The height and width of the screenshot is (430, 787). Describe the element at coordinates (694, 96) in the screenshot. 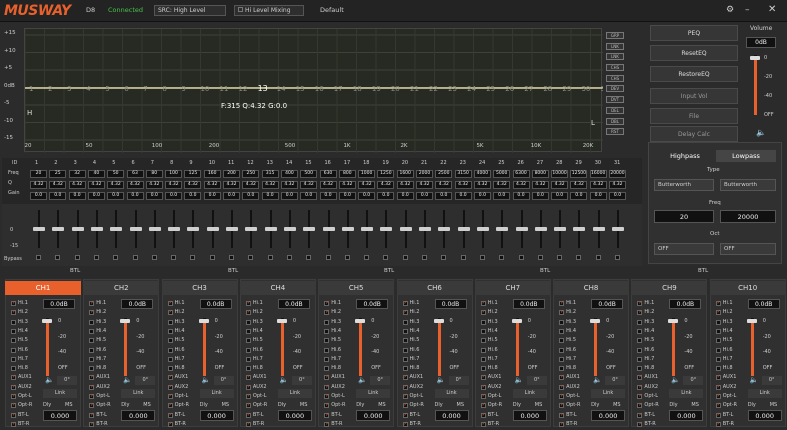

I see `right-button: Input Vol` at that location.